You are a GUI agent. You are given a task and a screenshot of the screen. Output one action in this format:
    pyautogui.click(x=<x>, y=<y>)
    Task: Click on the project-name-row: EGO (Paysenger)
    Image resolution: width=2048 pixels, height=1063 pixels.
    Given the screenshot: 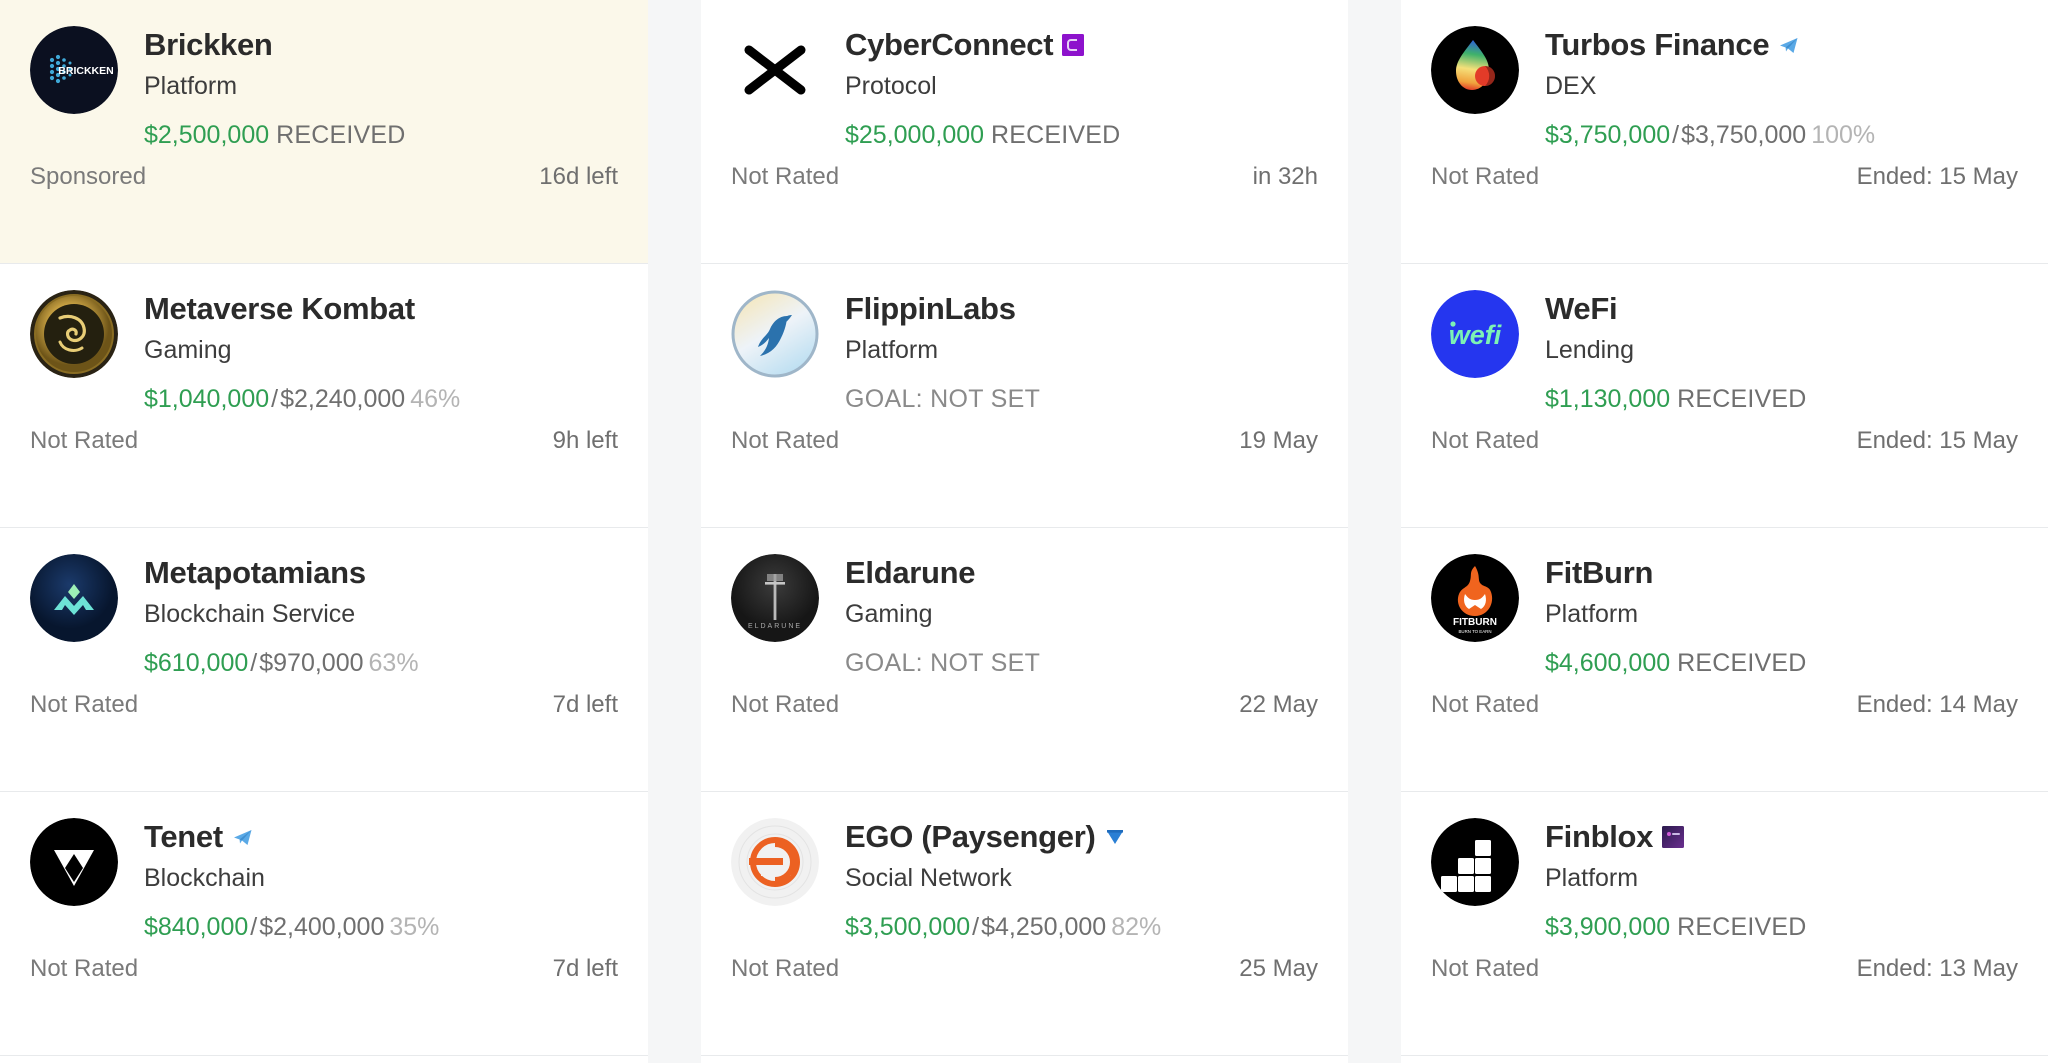 What is the action you would take?
    pyautogui.click(x=1081, y=836)
    